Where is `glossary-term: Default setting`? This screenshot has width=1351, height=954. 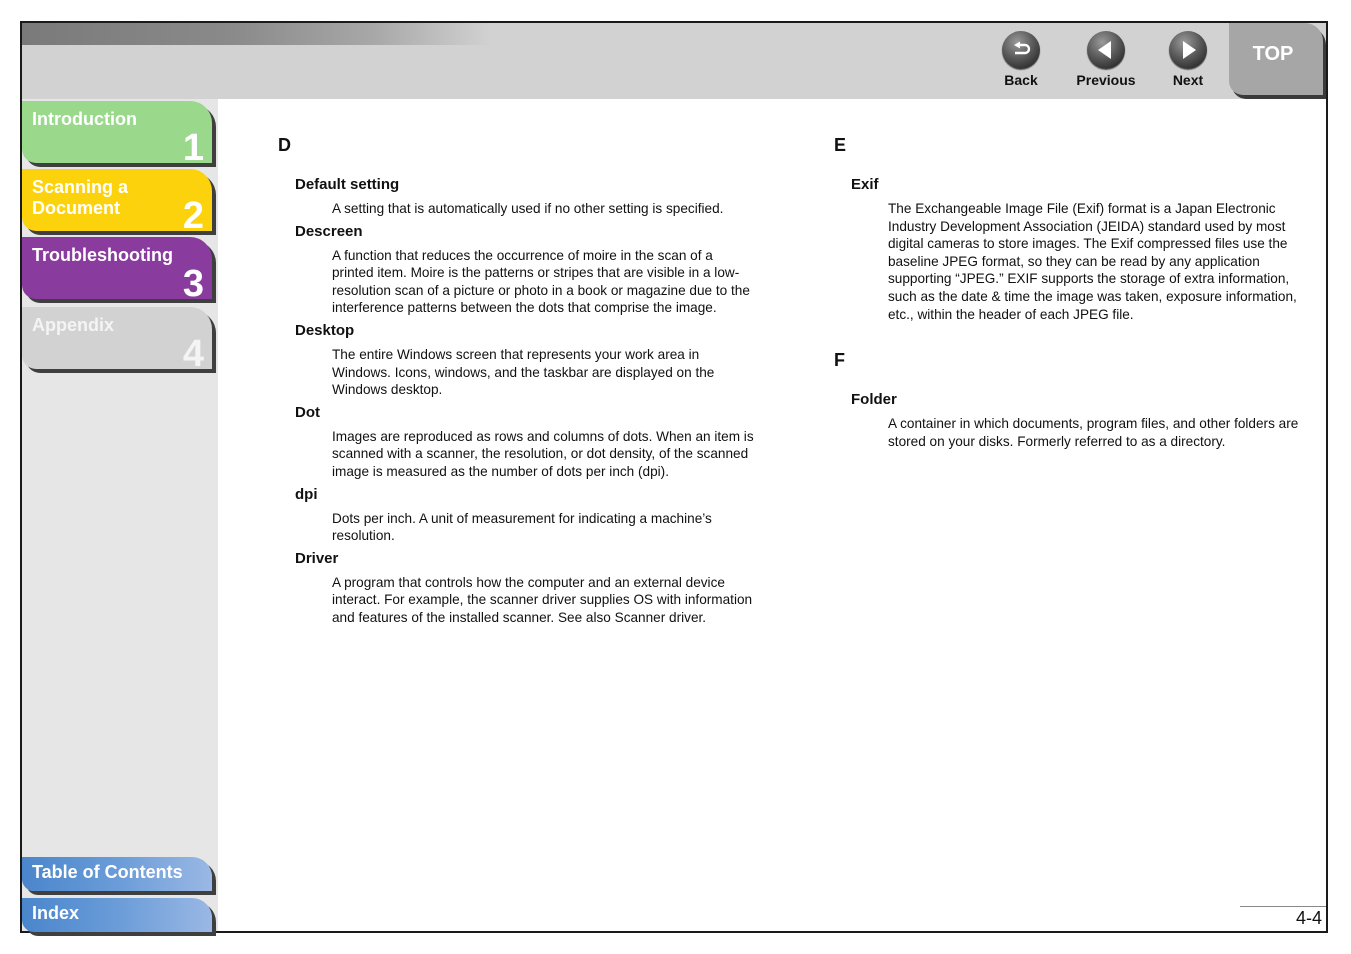 glossary-term: Default setting is located at coordinates (347, 184).